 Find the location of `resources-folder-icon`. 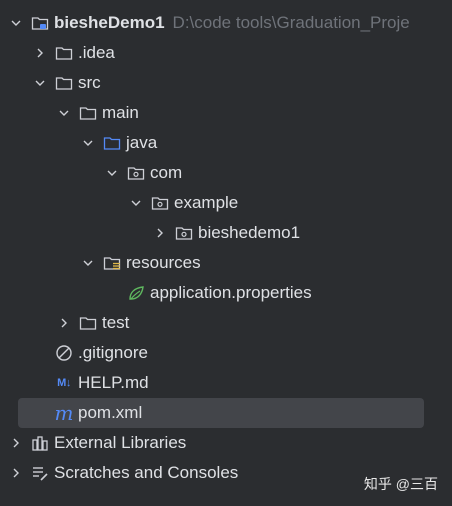

resources-folder-icon is located at coordinates (112, 263).